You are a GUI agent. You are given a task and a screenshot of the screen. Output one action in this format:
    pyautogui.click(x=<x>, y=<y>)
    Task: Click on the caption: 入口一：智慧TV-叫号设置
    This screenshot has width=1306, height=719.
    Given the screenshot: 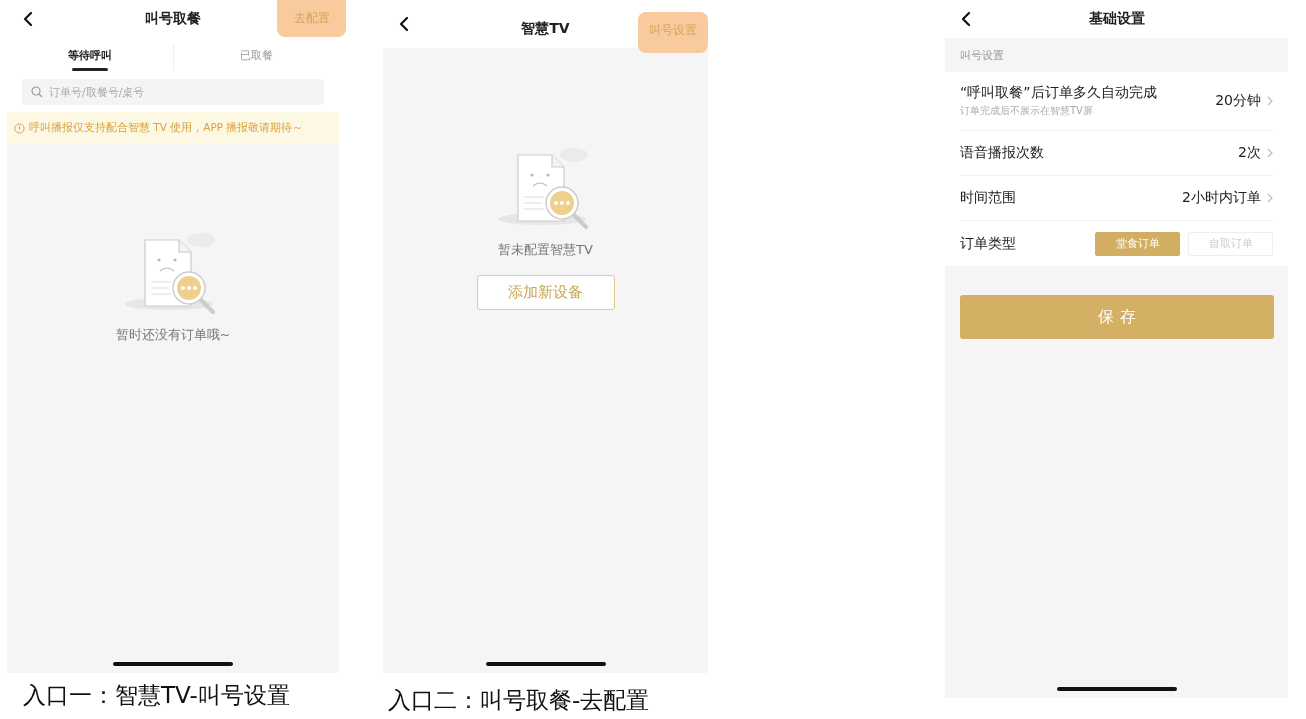 What is the action you would take?
    pyautogui.click(x=157, y=695)
    